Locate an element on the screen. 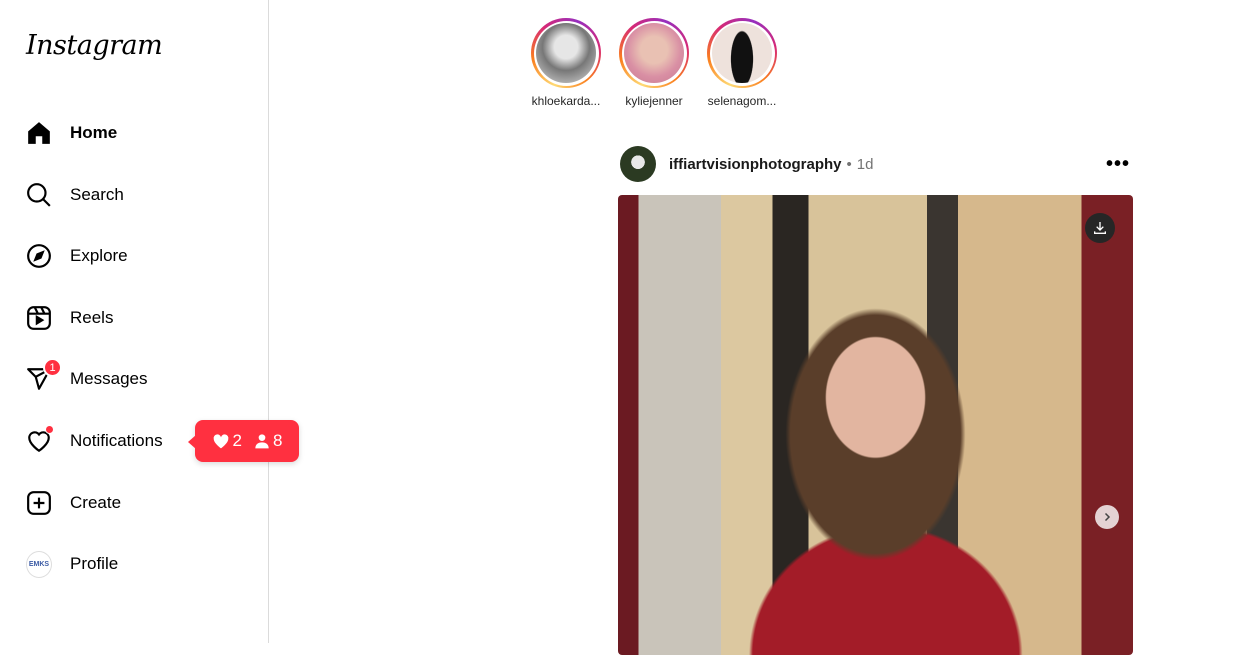 The image size is (1252, 655). messenger-icon: 1 is located at coordinates (44, 375).